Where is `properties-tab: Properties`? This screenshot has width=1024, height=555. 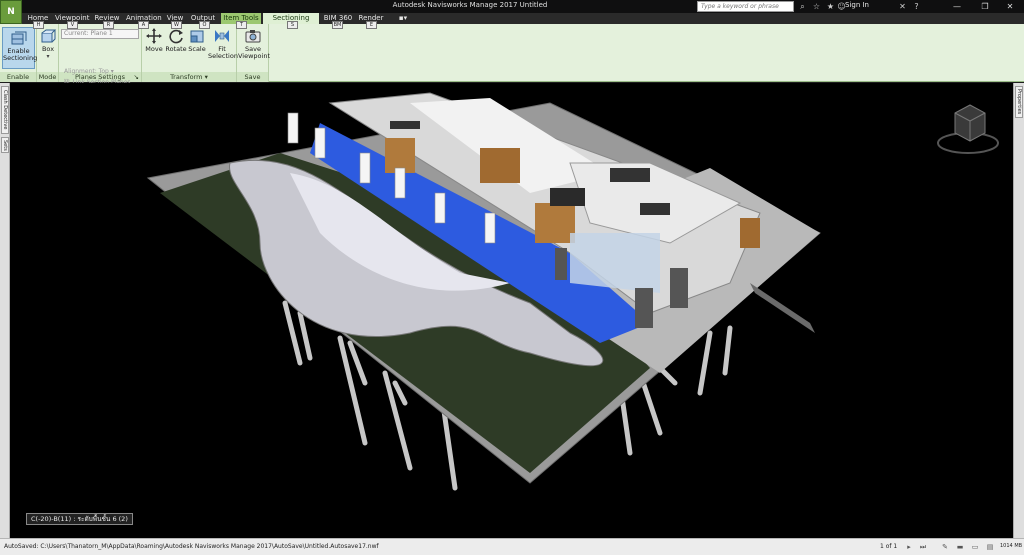 properties-tab: Properties is located at coordinates (1019, 102).